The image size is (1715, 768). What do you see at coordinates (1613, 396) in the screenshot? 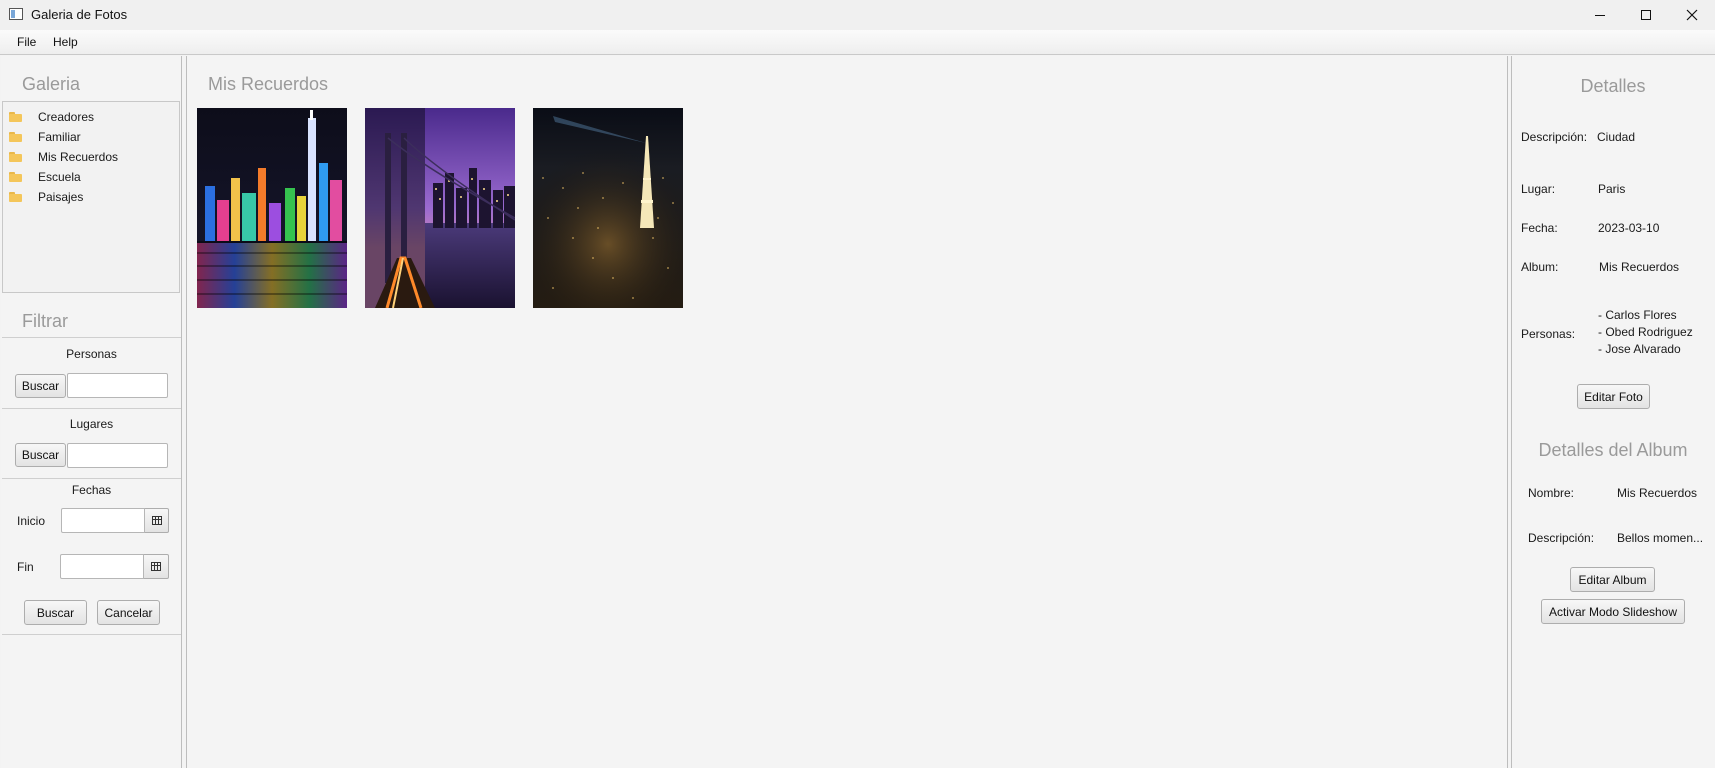
I see `edit-photo-button: Editar Foto` at bounding box center [1613, 396].